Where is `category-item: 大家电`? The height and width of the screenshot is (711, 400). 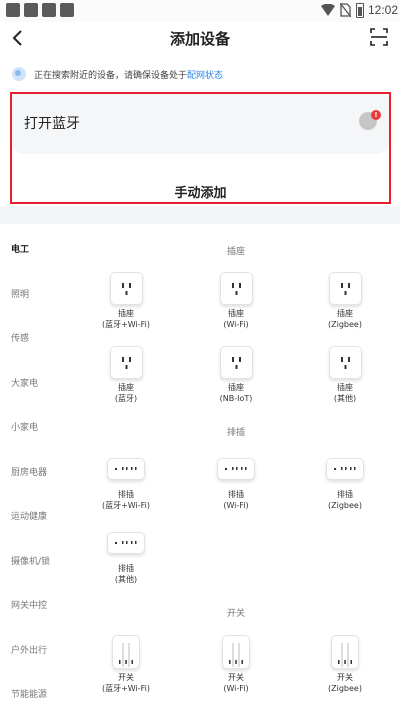
category-item: 大家电 is located at coordinates (24, 382).